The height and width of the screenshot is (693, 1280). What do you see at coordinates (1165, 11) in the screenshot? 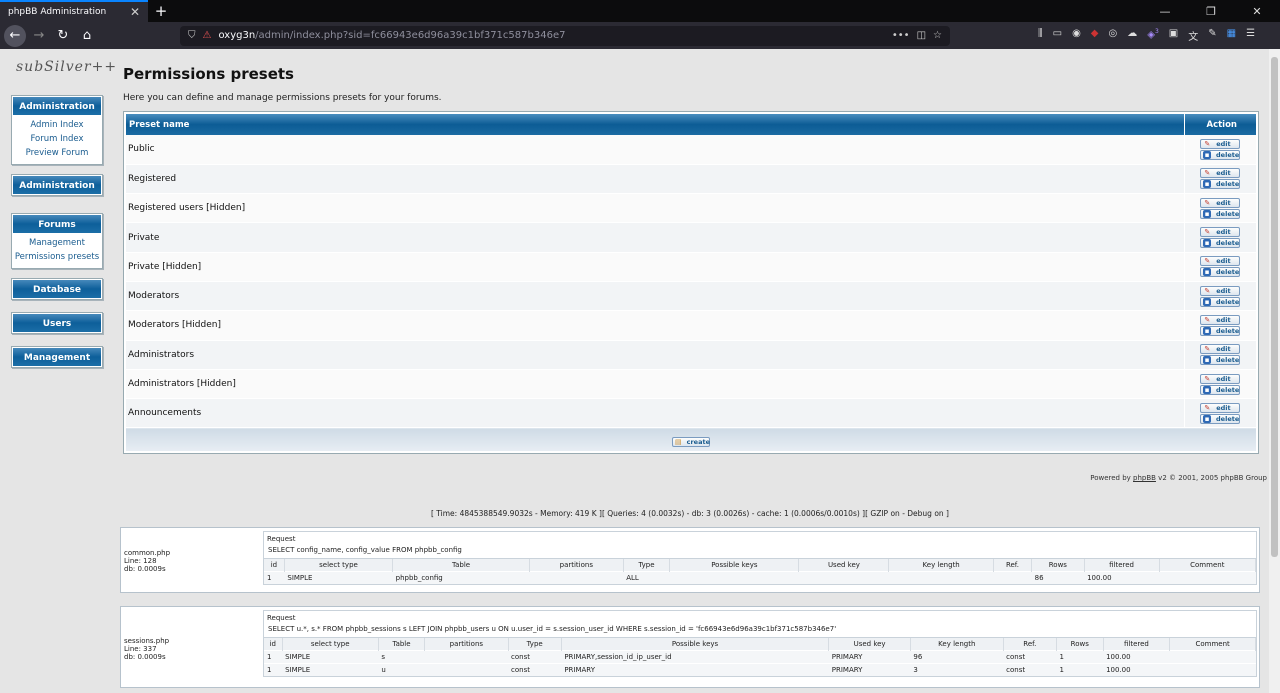
I see `minimize-icon: —` at bounding box center [1165, 11].